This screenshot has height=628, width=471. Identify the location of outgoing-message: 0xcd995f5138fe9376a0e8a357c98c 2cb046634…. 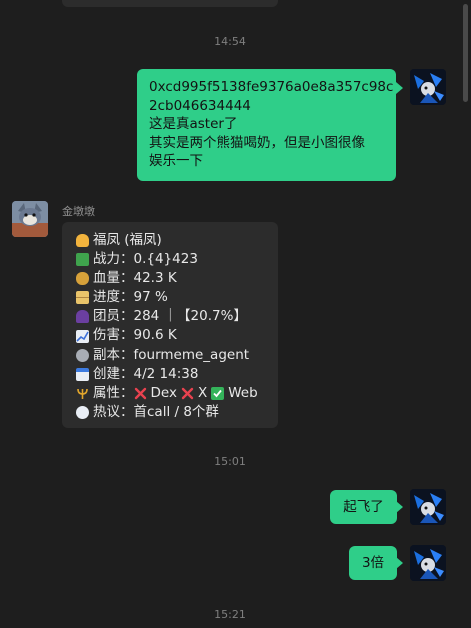
(266, 125).